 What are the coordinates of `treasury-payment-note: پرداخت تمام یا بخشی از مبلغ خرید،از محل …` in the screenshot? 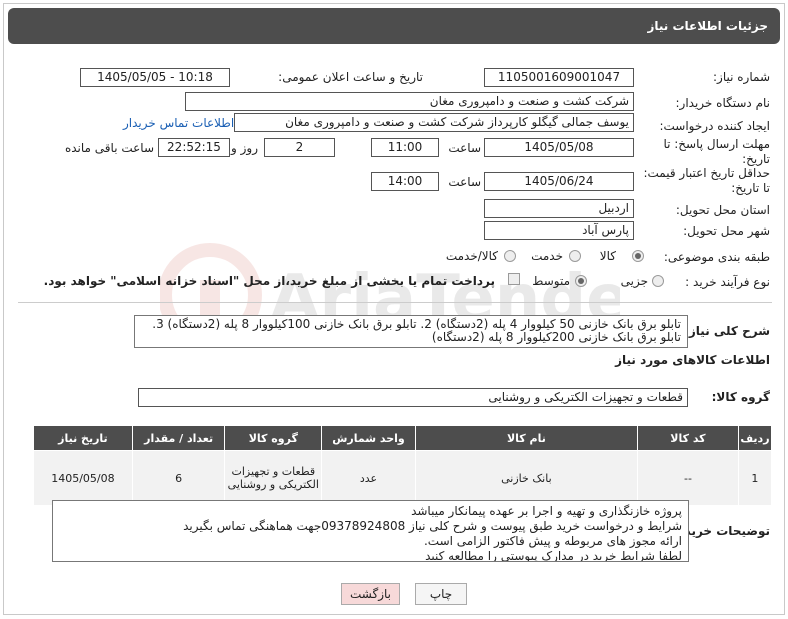 It's located at (269, 281).